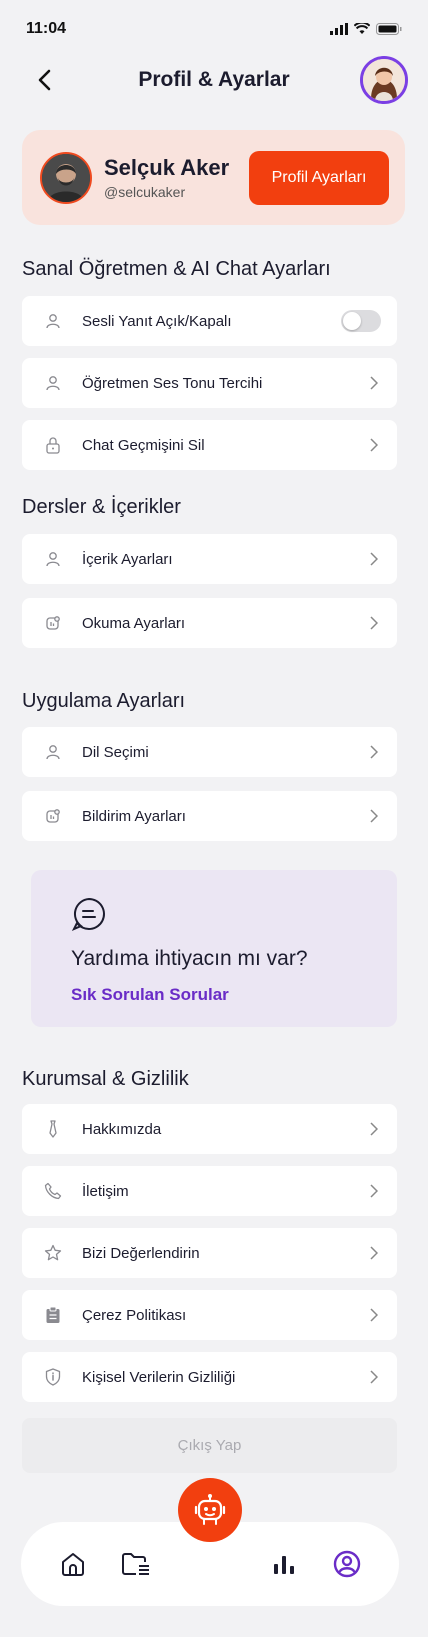 The image size is (428, 1637). I want to click on chevron-left-icon, so click(44, 80).